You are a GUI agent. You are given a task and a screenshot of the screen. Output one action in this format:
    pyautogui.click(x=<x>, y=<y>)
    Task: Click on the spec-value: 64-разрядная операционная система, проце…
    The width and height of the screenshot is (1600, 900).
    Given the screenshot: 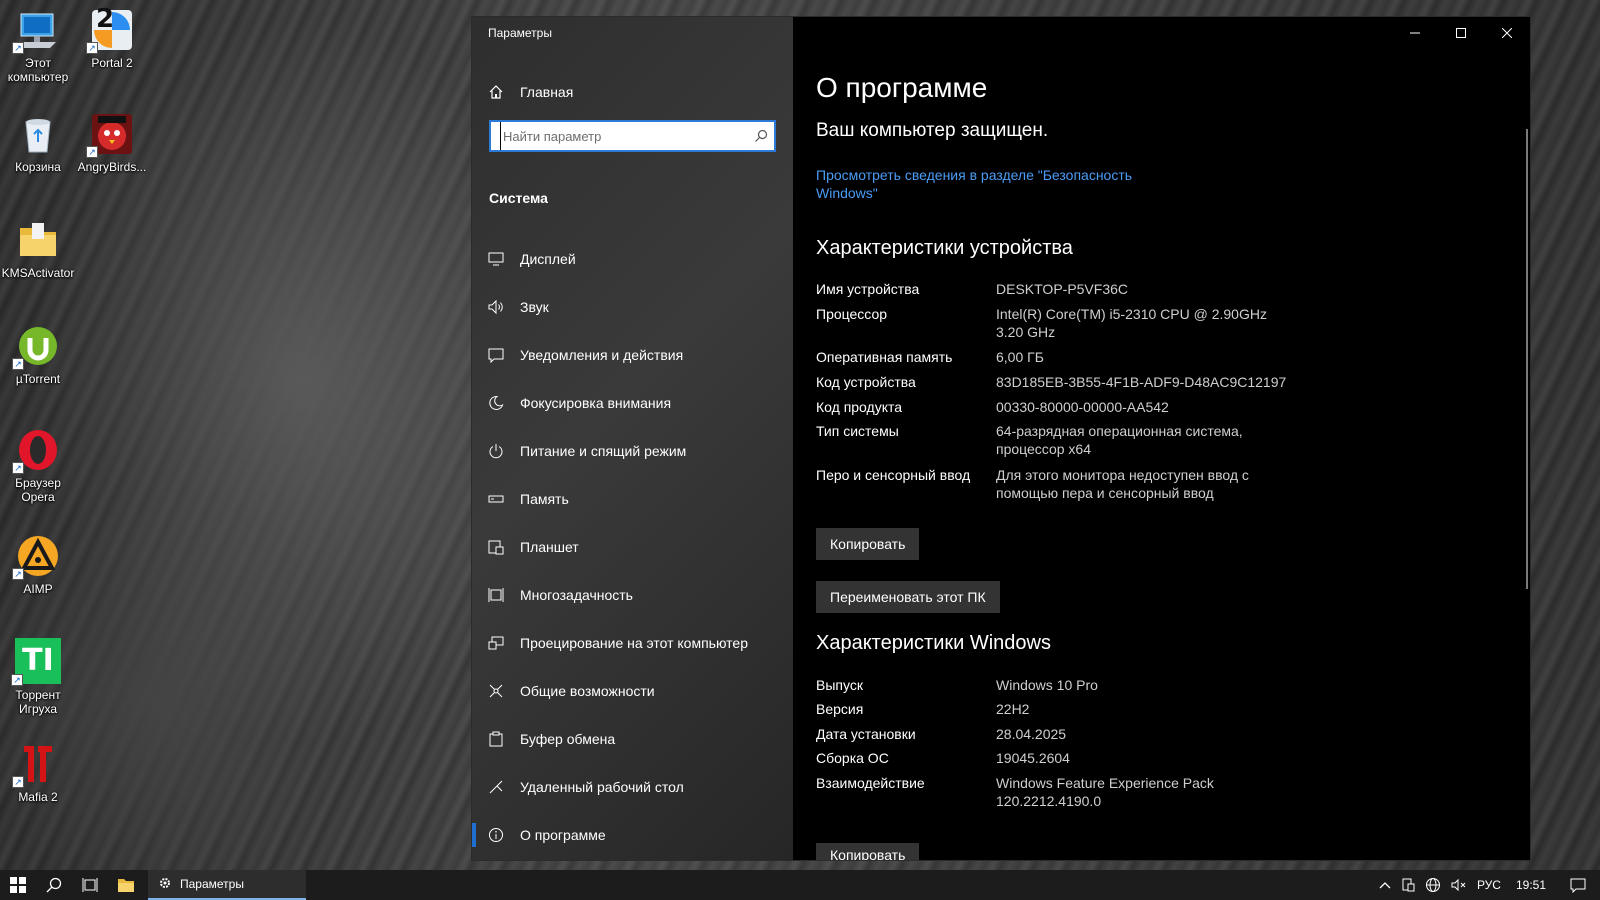 What is the action you would take?
    pyautogui.click(x=1119, y=440)
    